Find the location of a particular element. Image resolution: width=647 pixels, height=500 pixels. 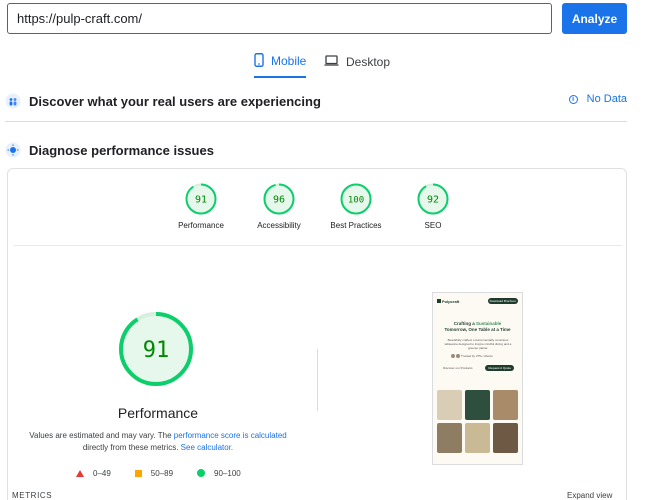

gauge-seo-ring: 92 is located at coordinates (433, 199).